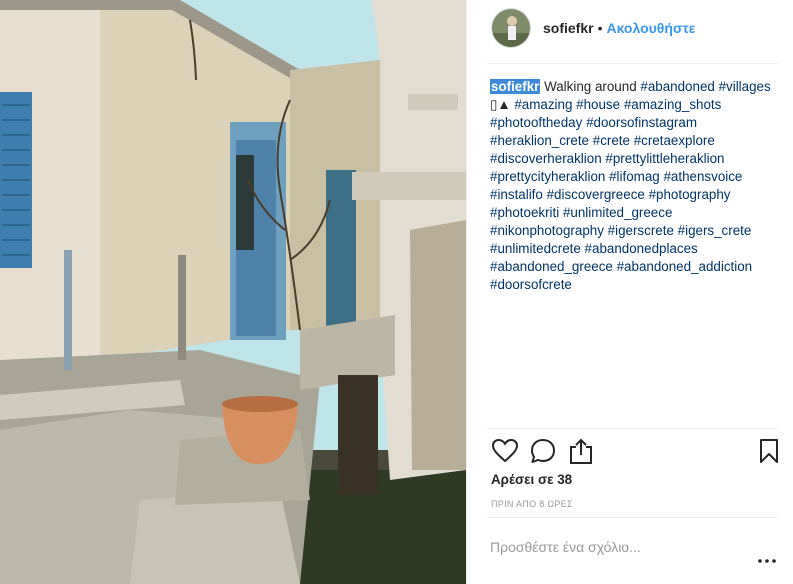 This screenshot has width=793, height=584. What do you see at coordinates (690, 194) in the screenshot?
I see `hashtag-link: #photography` at bounding box center [690, 194].